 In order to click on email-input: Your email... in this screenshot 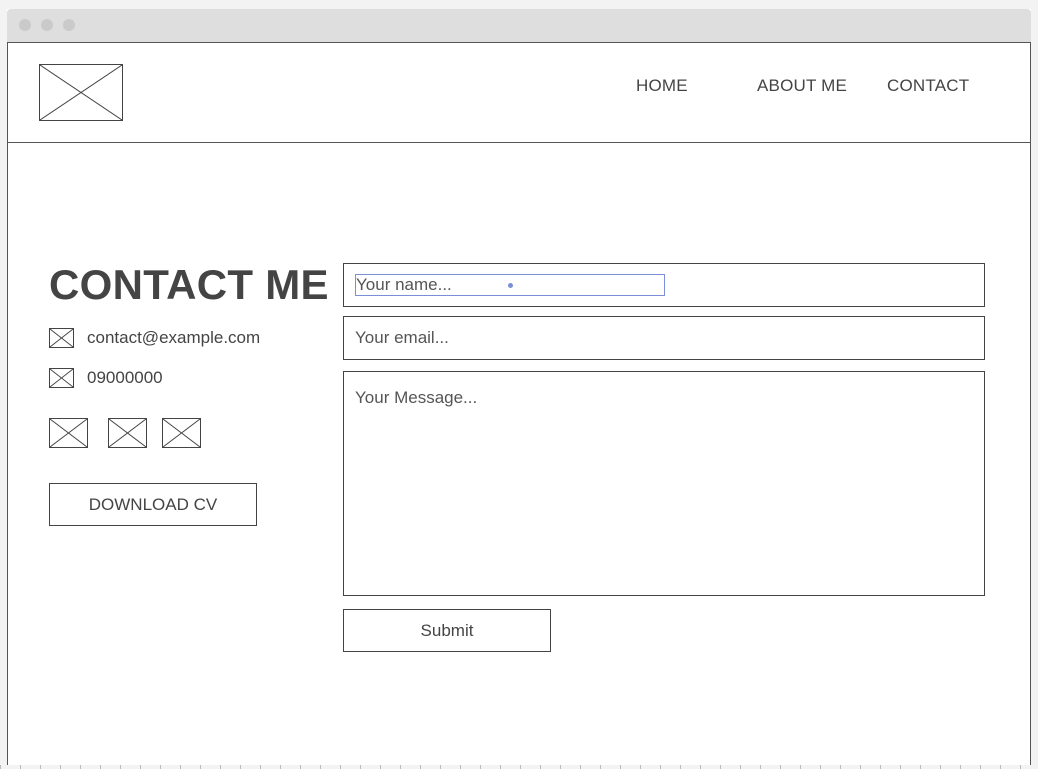, I will do `click(664, 338)`.